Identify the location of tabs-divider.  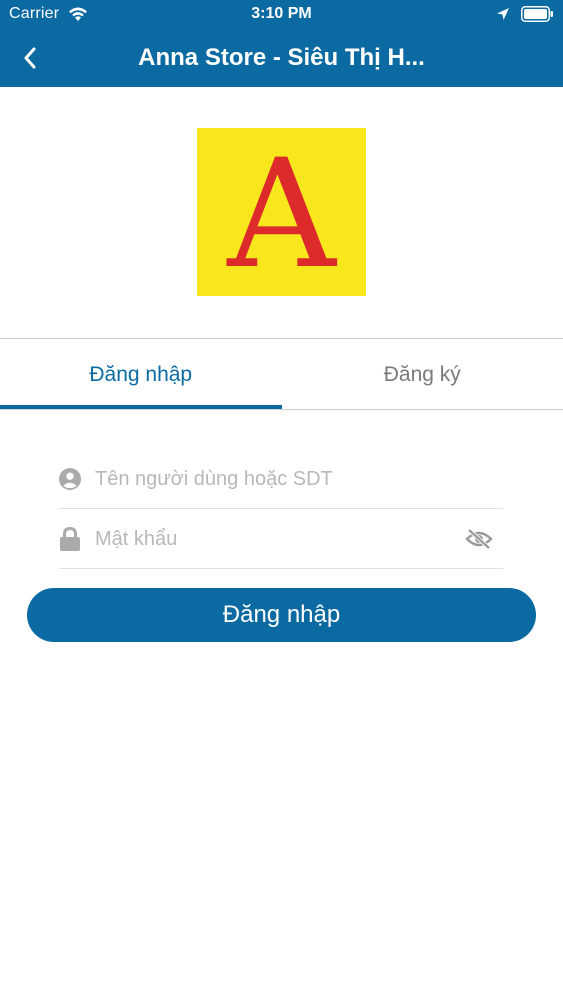
(281, 409).